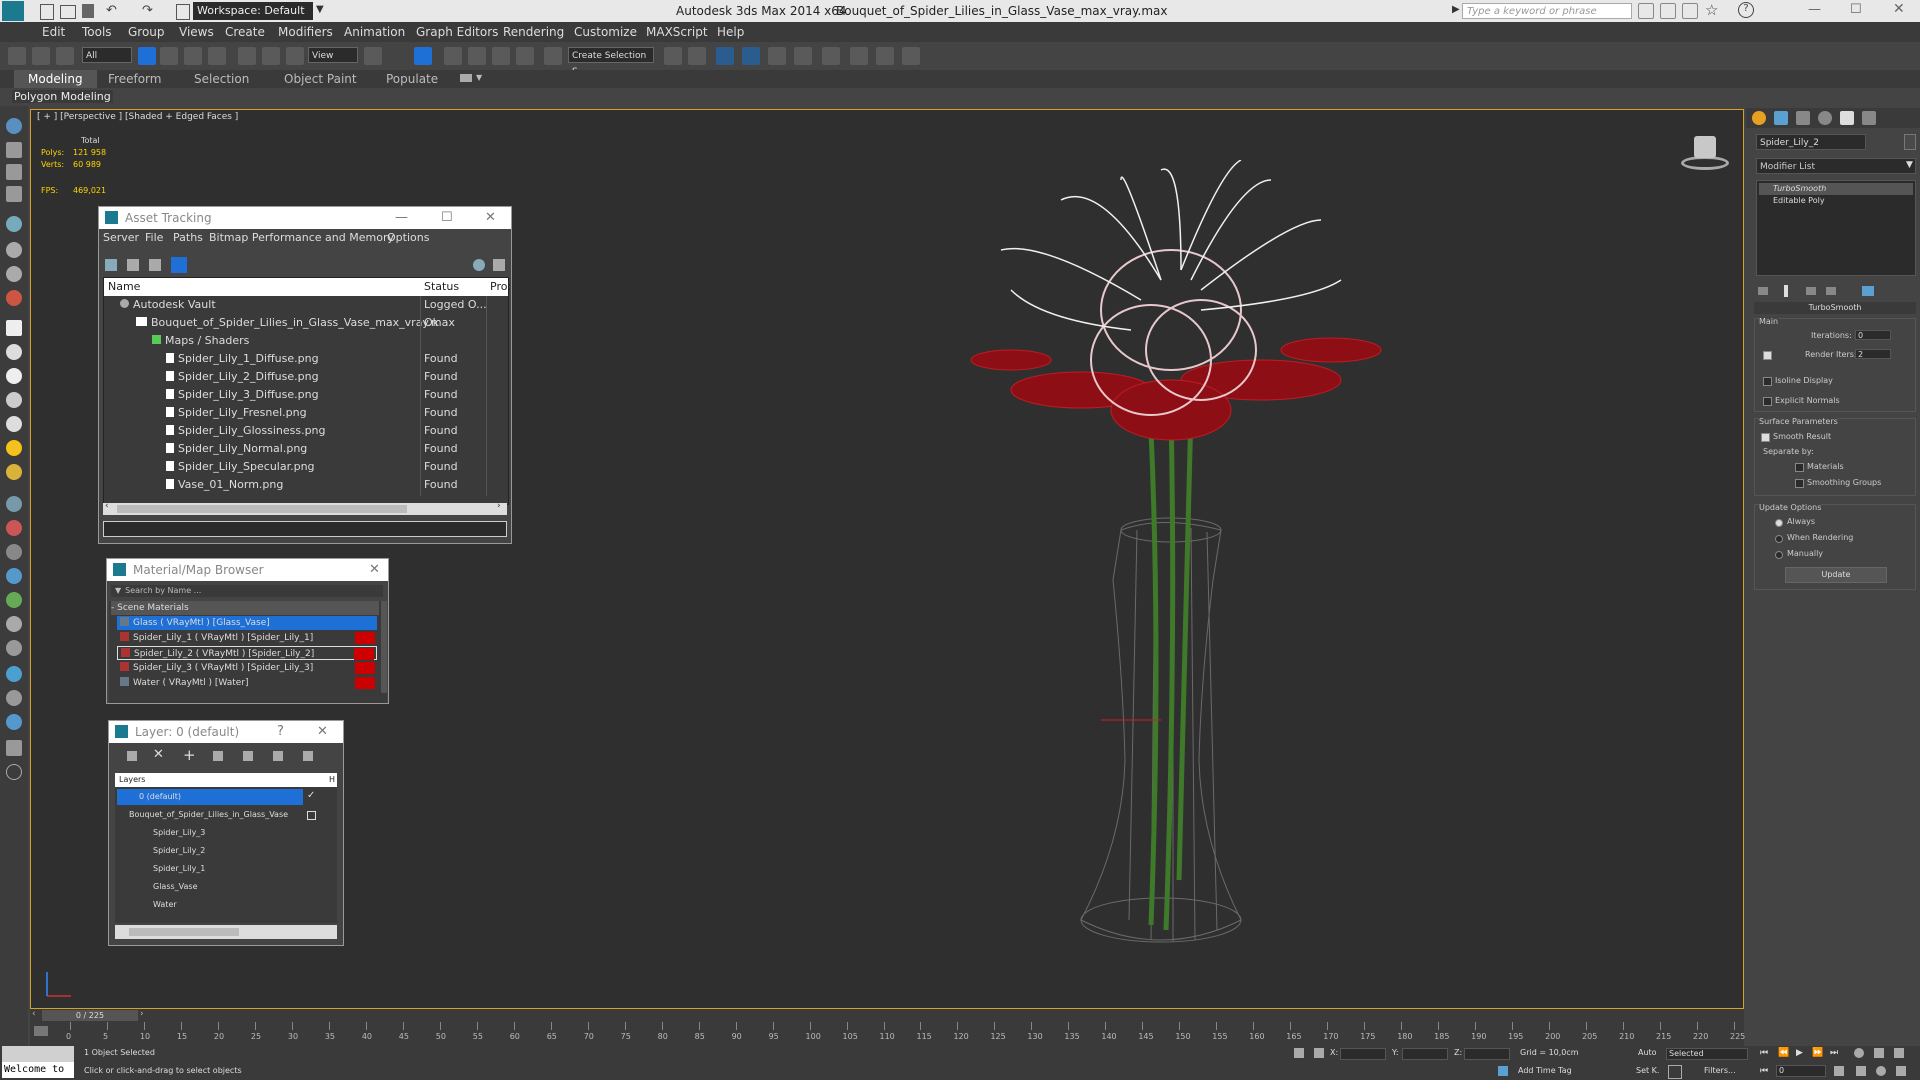 The image size is (1920, 1080). What do you see at coordinates (228, 905) in the screenshot?
I see `list-item: Water` at bounding box center [228, 905].